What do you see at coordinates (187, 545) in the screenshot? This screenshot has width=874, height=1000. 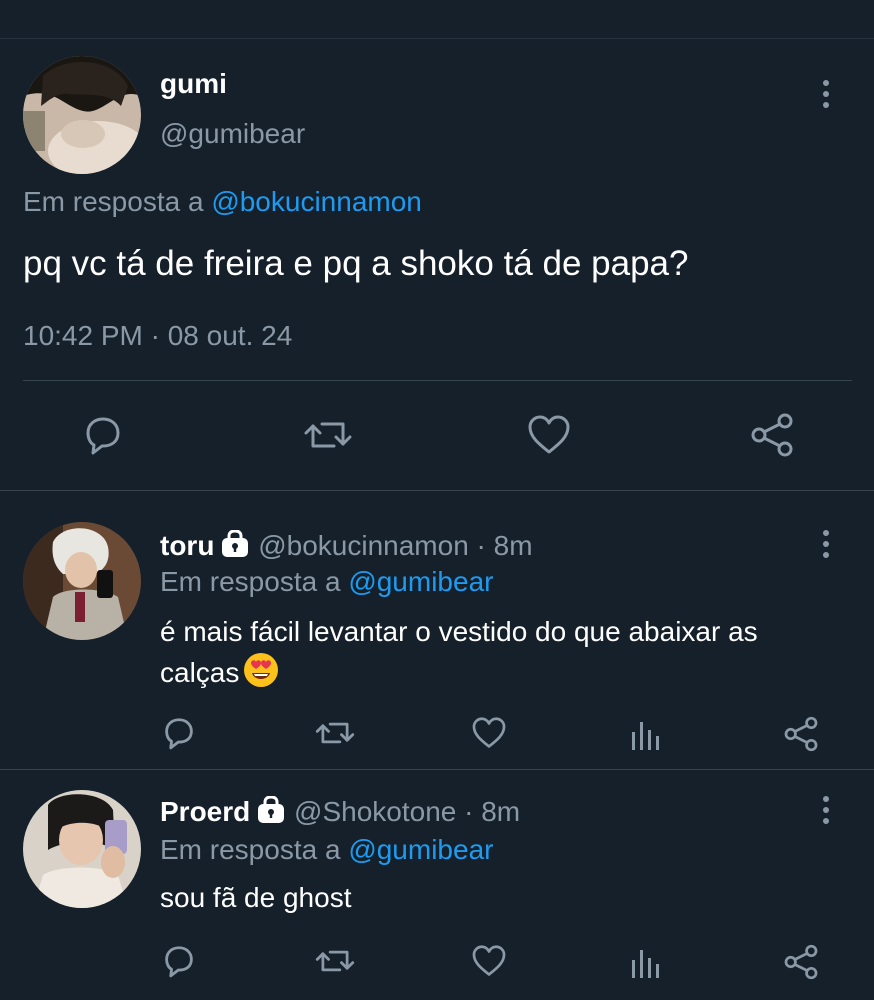 I see `author-name: toru` at bounding box center [187, 545].